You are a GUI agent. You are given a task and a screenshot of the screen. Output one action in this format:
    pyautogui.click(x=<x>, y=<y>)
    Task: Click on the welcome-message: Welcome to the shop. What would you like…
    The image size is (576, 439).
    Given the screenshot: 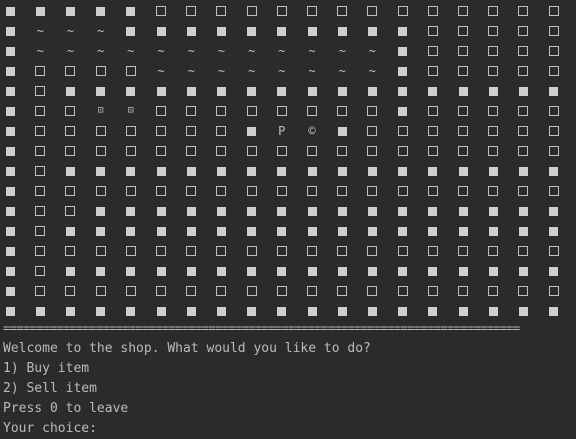 What is the action you would take?
    pyautogui.click(x=187, y=348)
    